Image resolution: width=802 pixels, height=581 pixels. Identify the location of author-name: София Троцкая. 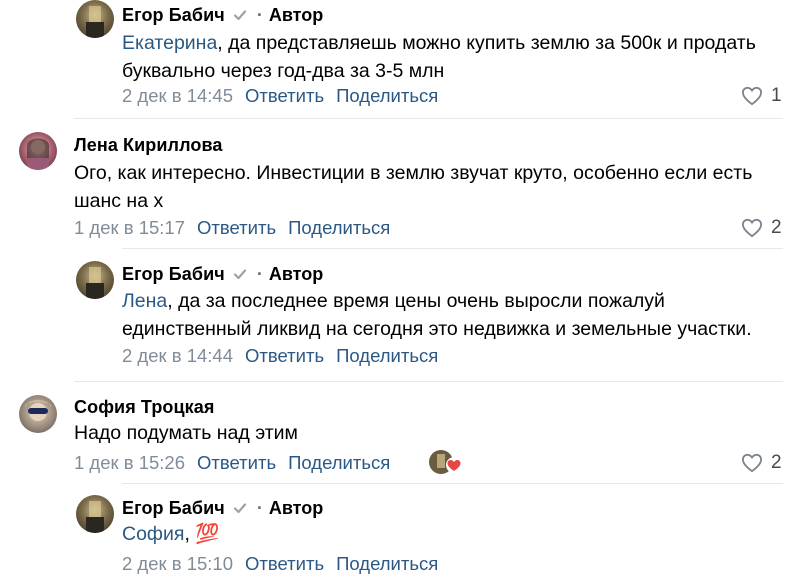
(144, 407).